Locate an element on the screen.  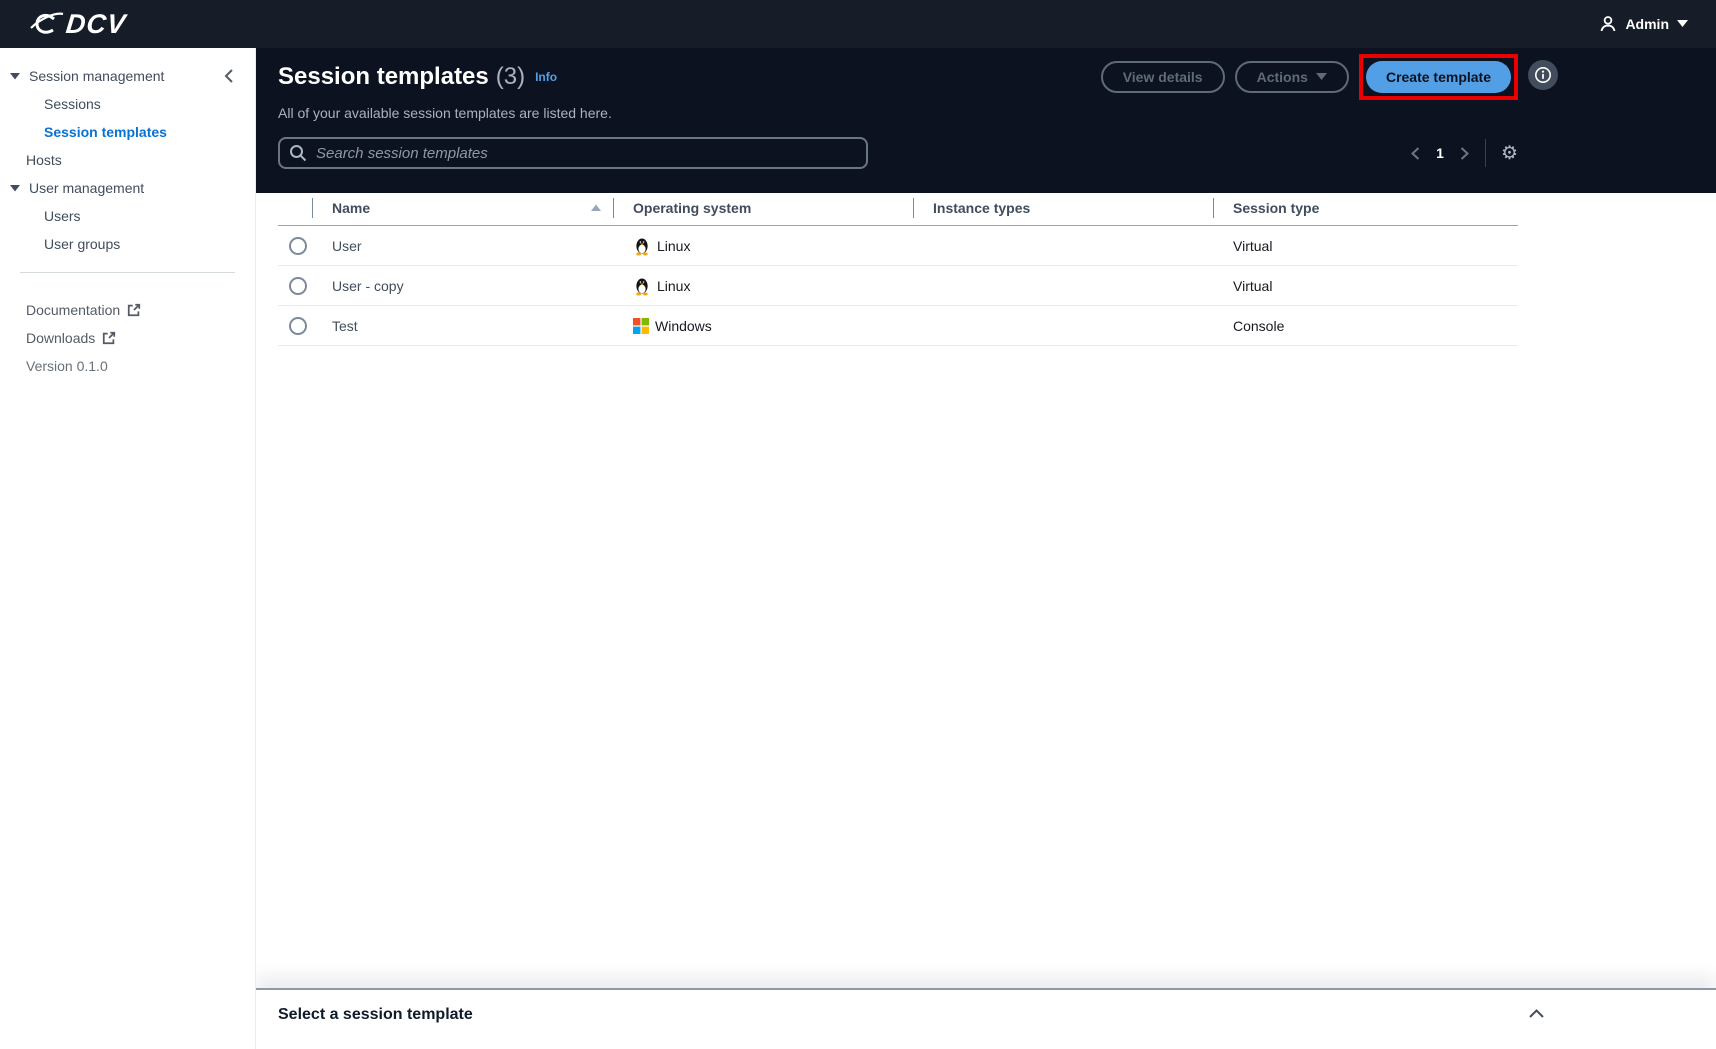
actions-button-label: Actions is located at coordinates (1282, 77).